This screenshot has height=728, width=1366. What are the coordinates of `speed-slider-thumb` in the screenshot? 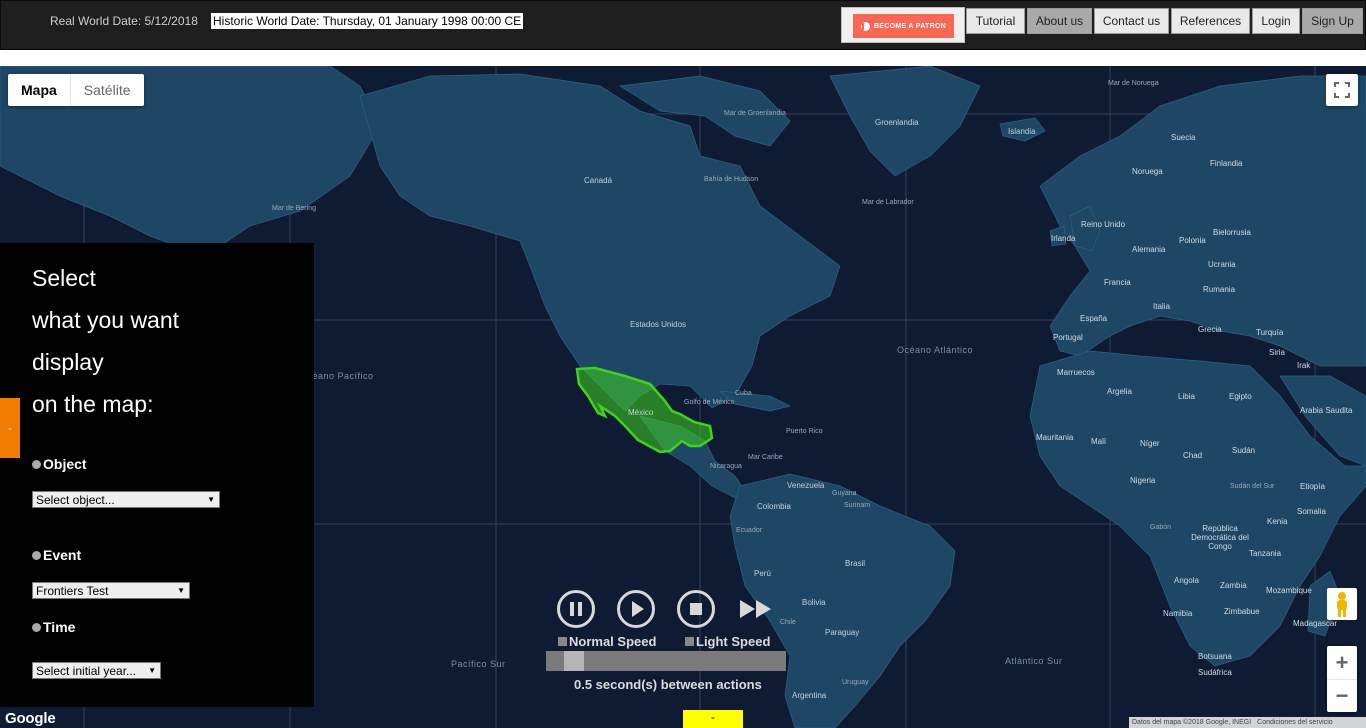 It's located at (573, 661).